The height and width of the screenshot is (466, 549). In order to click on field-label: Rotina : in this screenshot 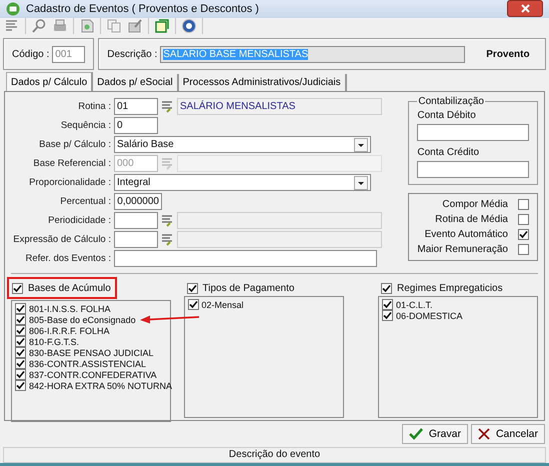, I will do `click(94, 106)`.